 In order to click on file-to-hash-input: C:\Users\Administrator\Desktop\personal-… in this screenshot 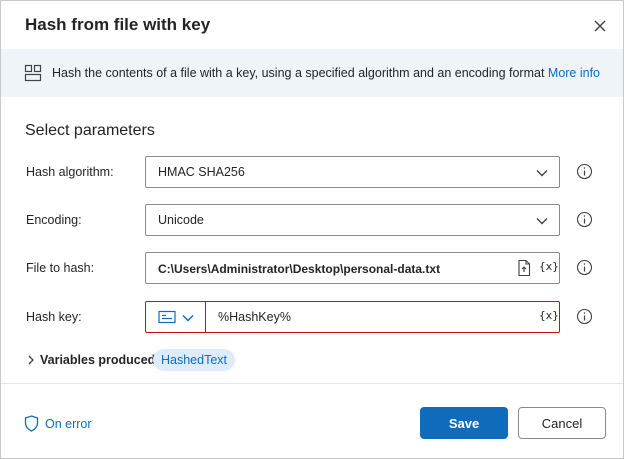, I will do `click(352, 268)`.